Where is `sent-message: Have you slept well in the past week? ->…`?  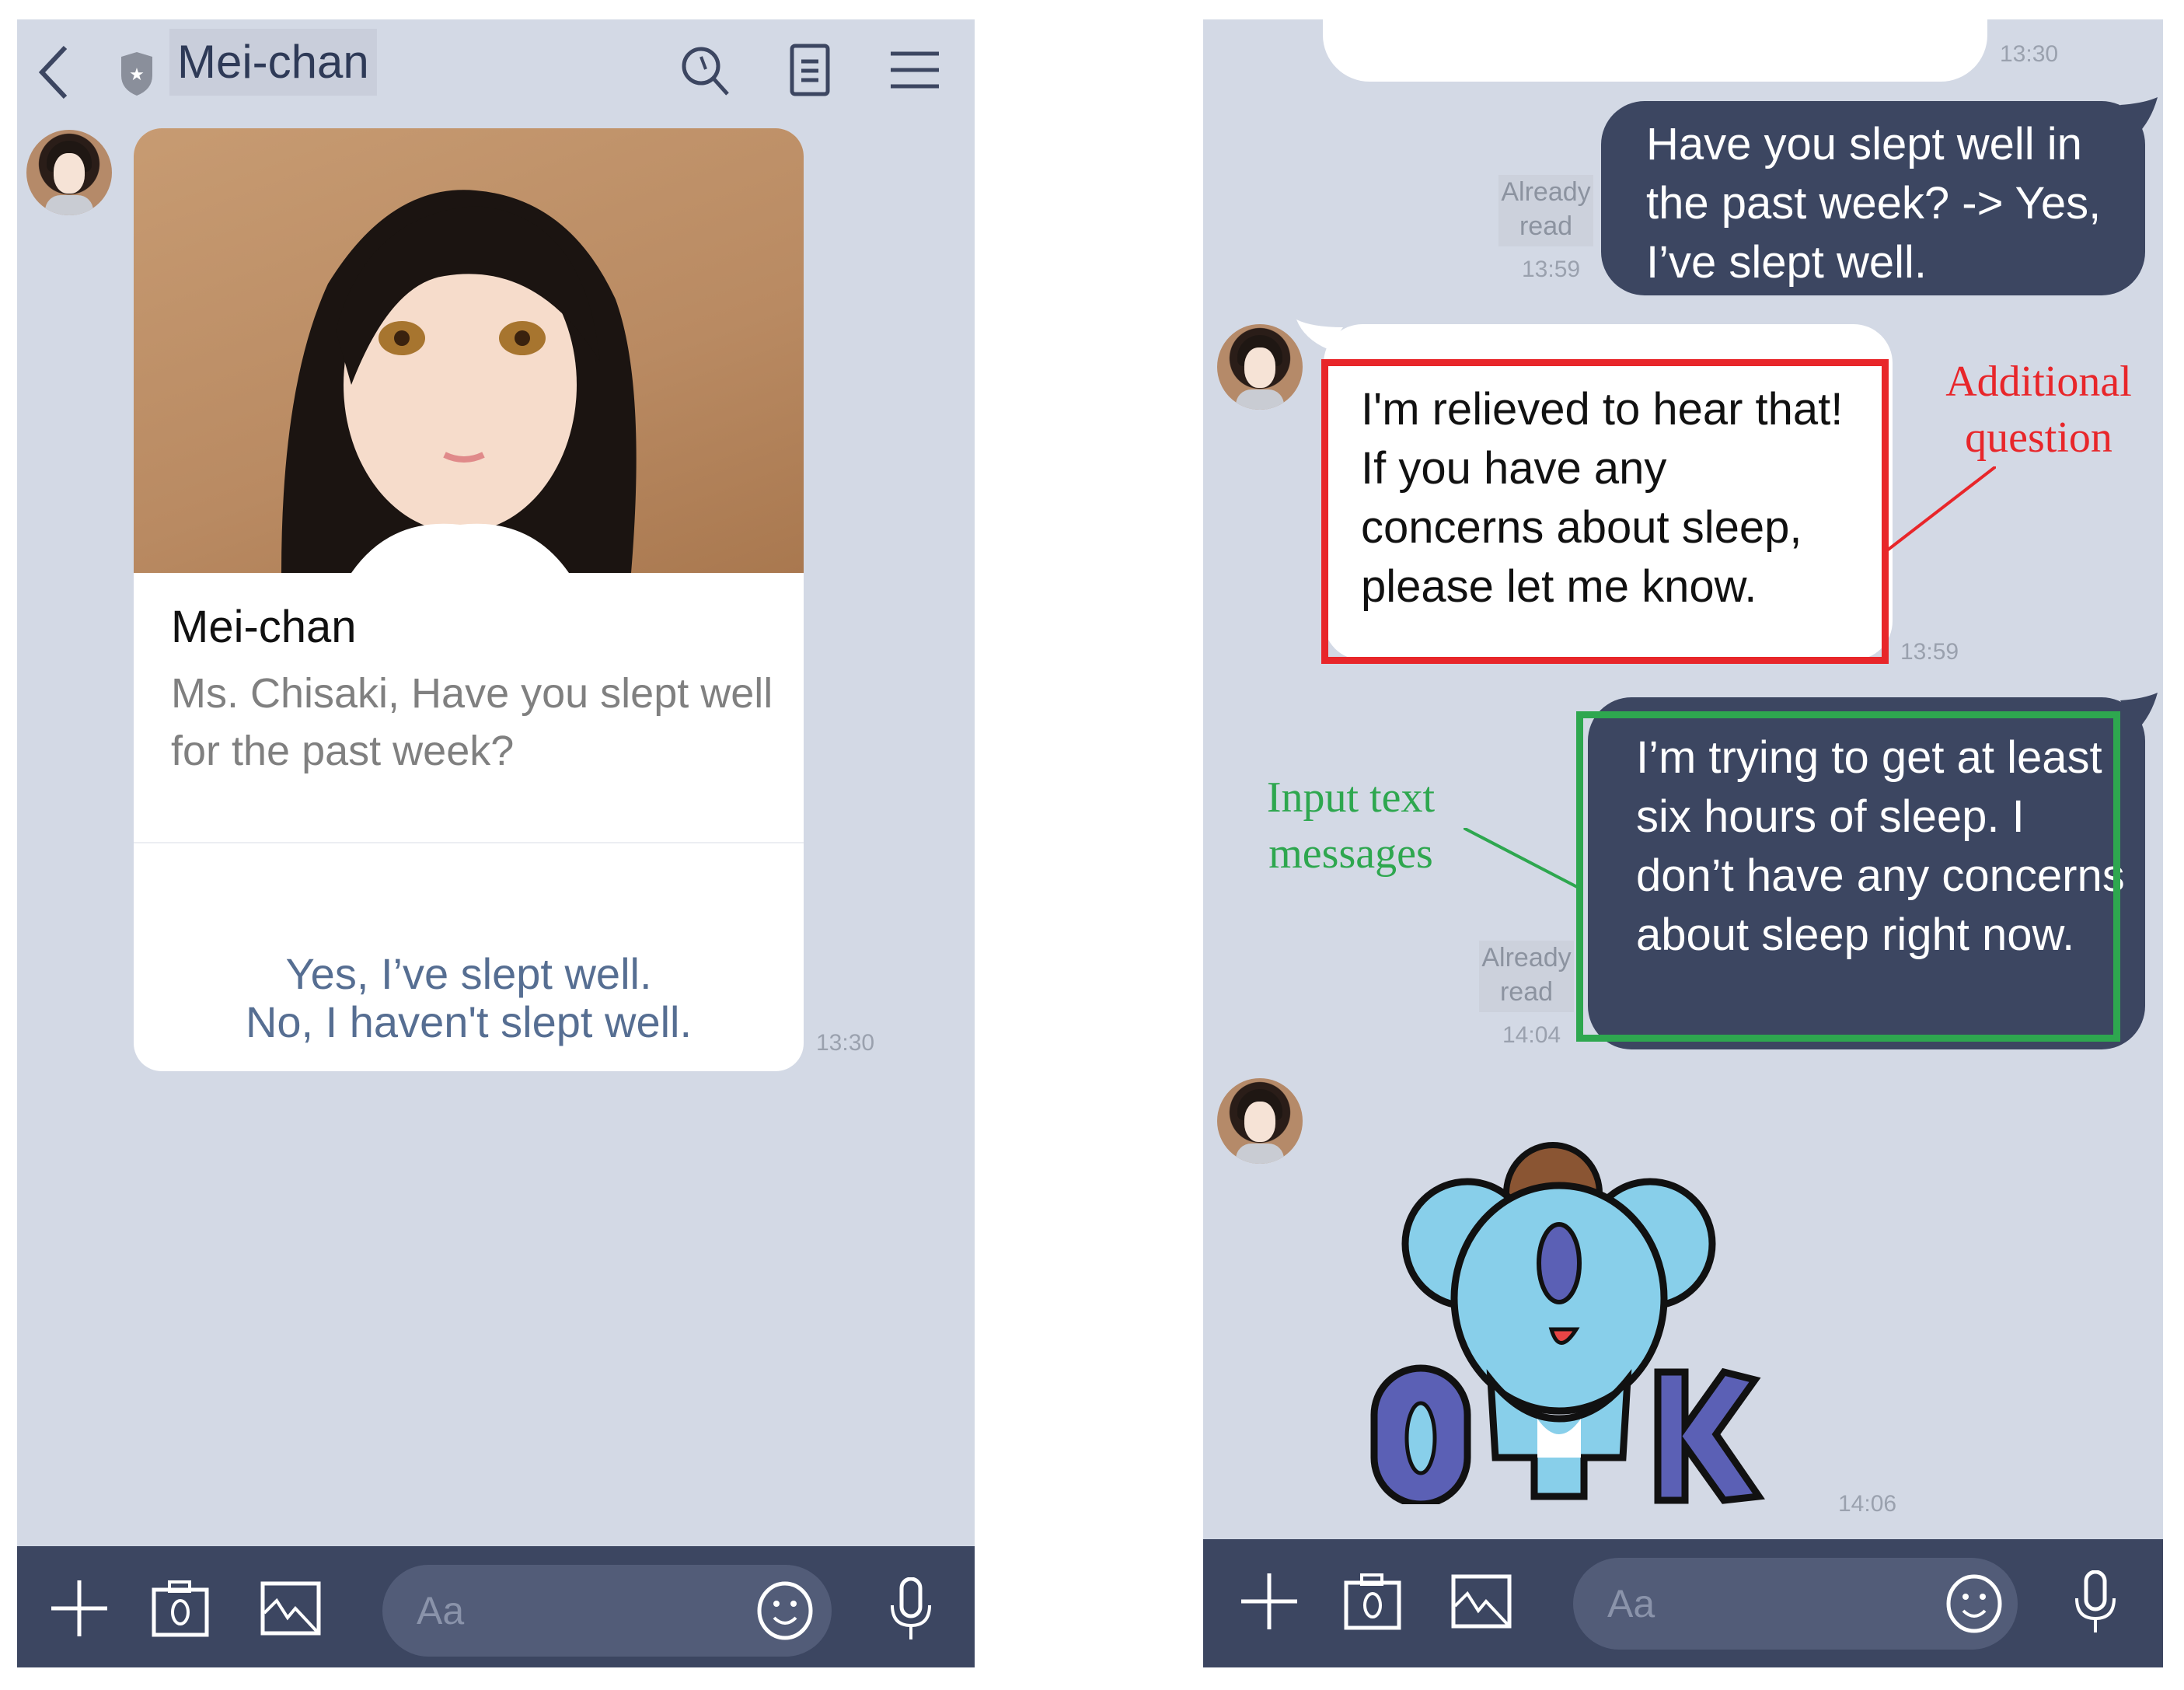
sent-message: Have you slept well in the past week? ->… is located at coordinates (1873, 198).